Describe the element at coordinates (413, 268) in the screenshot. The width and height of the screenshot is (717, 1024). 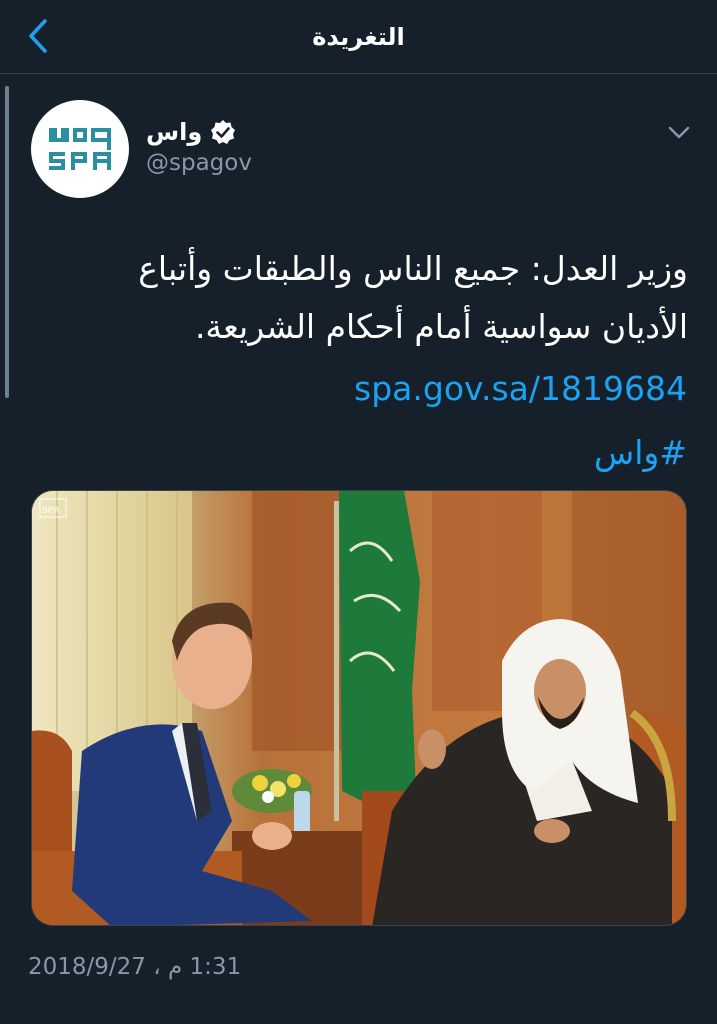
I see `tweet-text-line: وزير العدل: جميع الناس والطبقات وأتباع` at that location.